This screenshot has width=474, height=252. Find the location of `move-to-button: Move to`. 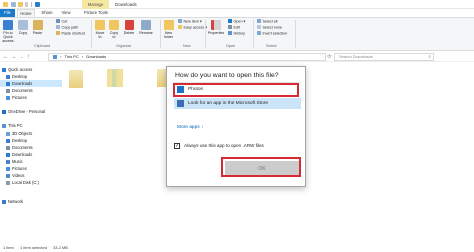

move-to-button: Move to is located at coordinates (100, 29).